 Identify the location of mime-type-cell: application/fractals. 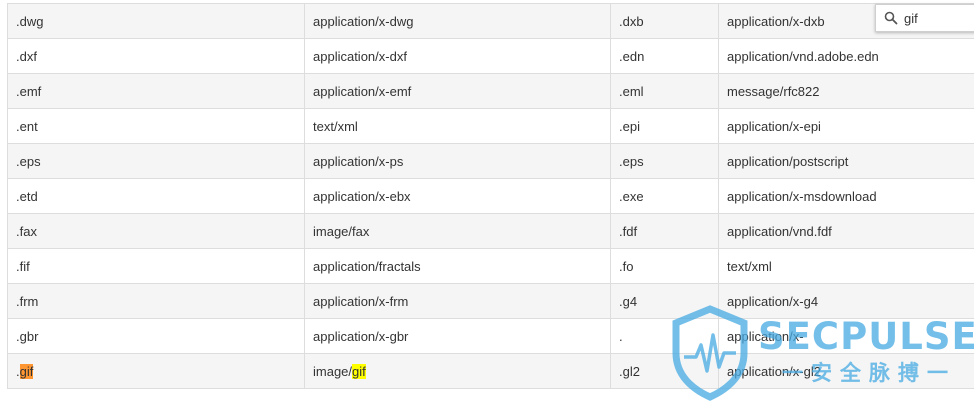
(457, 266).